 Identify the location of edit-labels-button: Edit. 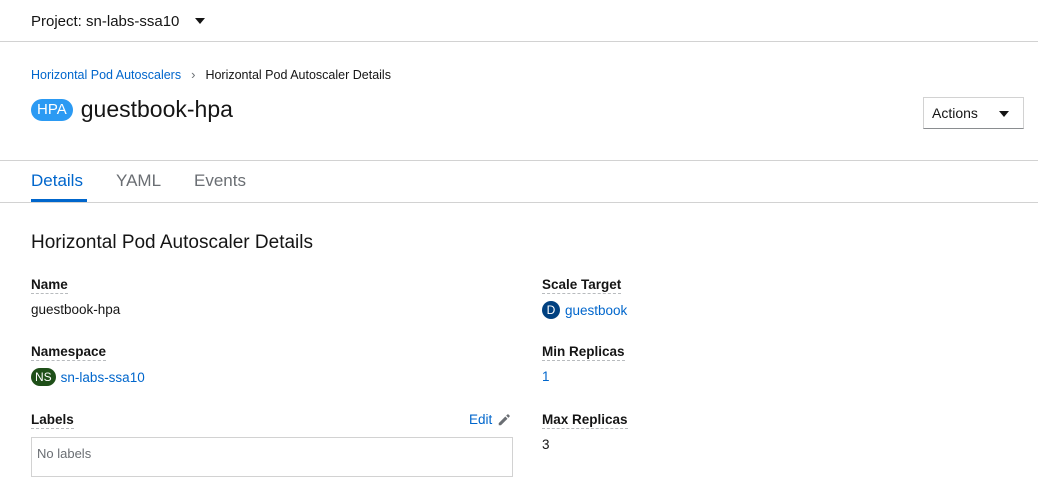
(490, 419).